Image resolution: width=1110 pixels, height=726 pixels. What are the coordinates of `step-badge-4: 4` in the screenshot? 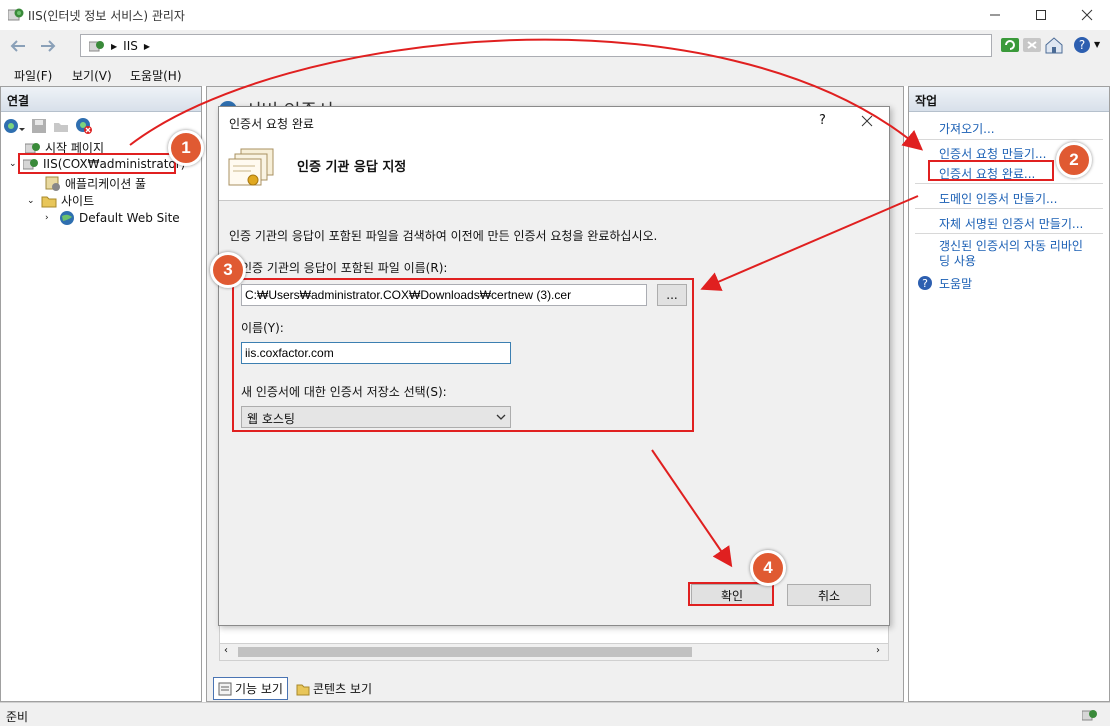 It's located at (768, 568).